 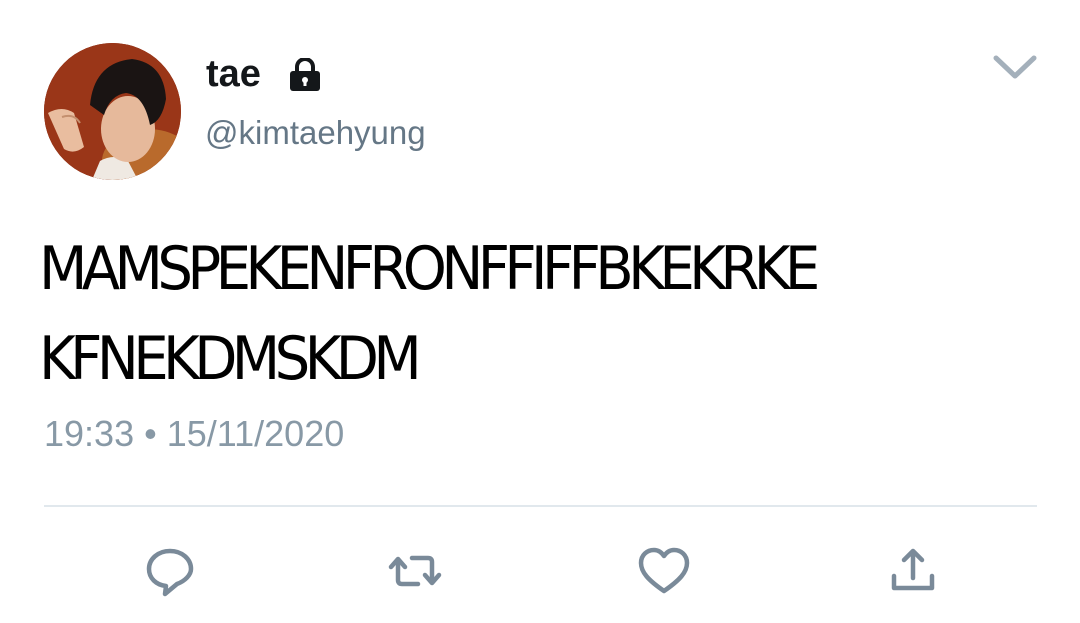 I want to click on tweet-text-line: MAMSPEKENFRONFFIFFBKEKRKE, so click(x=429, y=269).